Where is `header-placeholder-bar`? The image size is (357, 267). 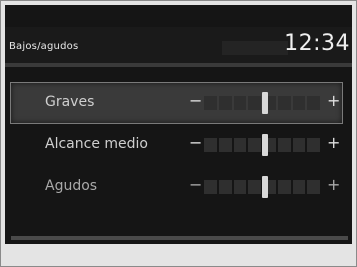
header-placeholder-bar is located at coordinates (255, 48).